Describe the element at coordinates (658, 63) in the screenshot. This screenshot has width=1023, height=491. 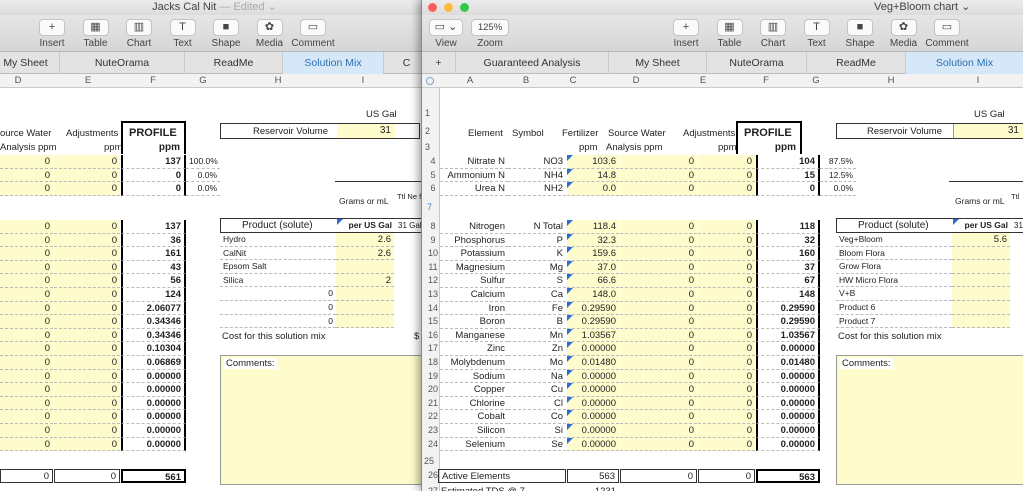
I see `tab-my-sheet: My Sheet` at that location.